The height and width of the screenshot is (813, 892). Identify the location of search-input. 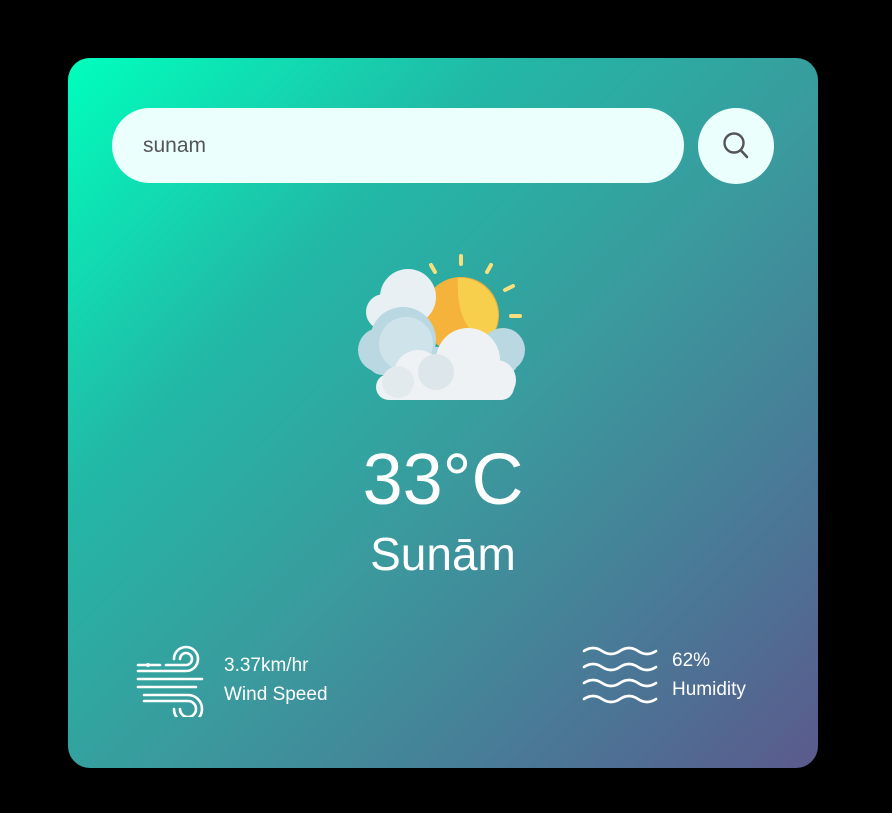
(398, 145).